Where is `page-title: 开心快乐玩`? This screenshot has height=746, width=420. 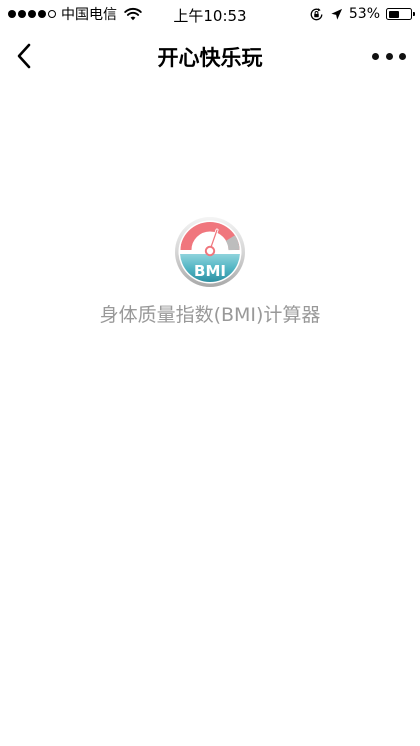 page-title: 开心快乐玩 is located at coordinates (210, 58).